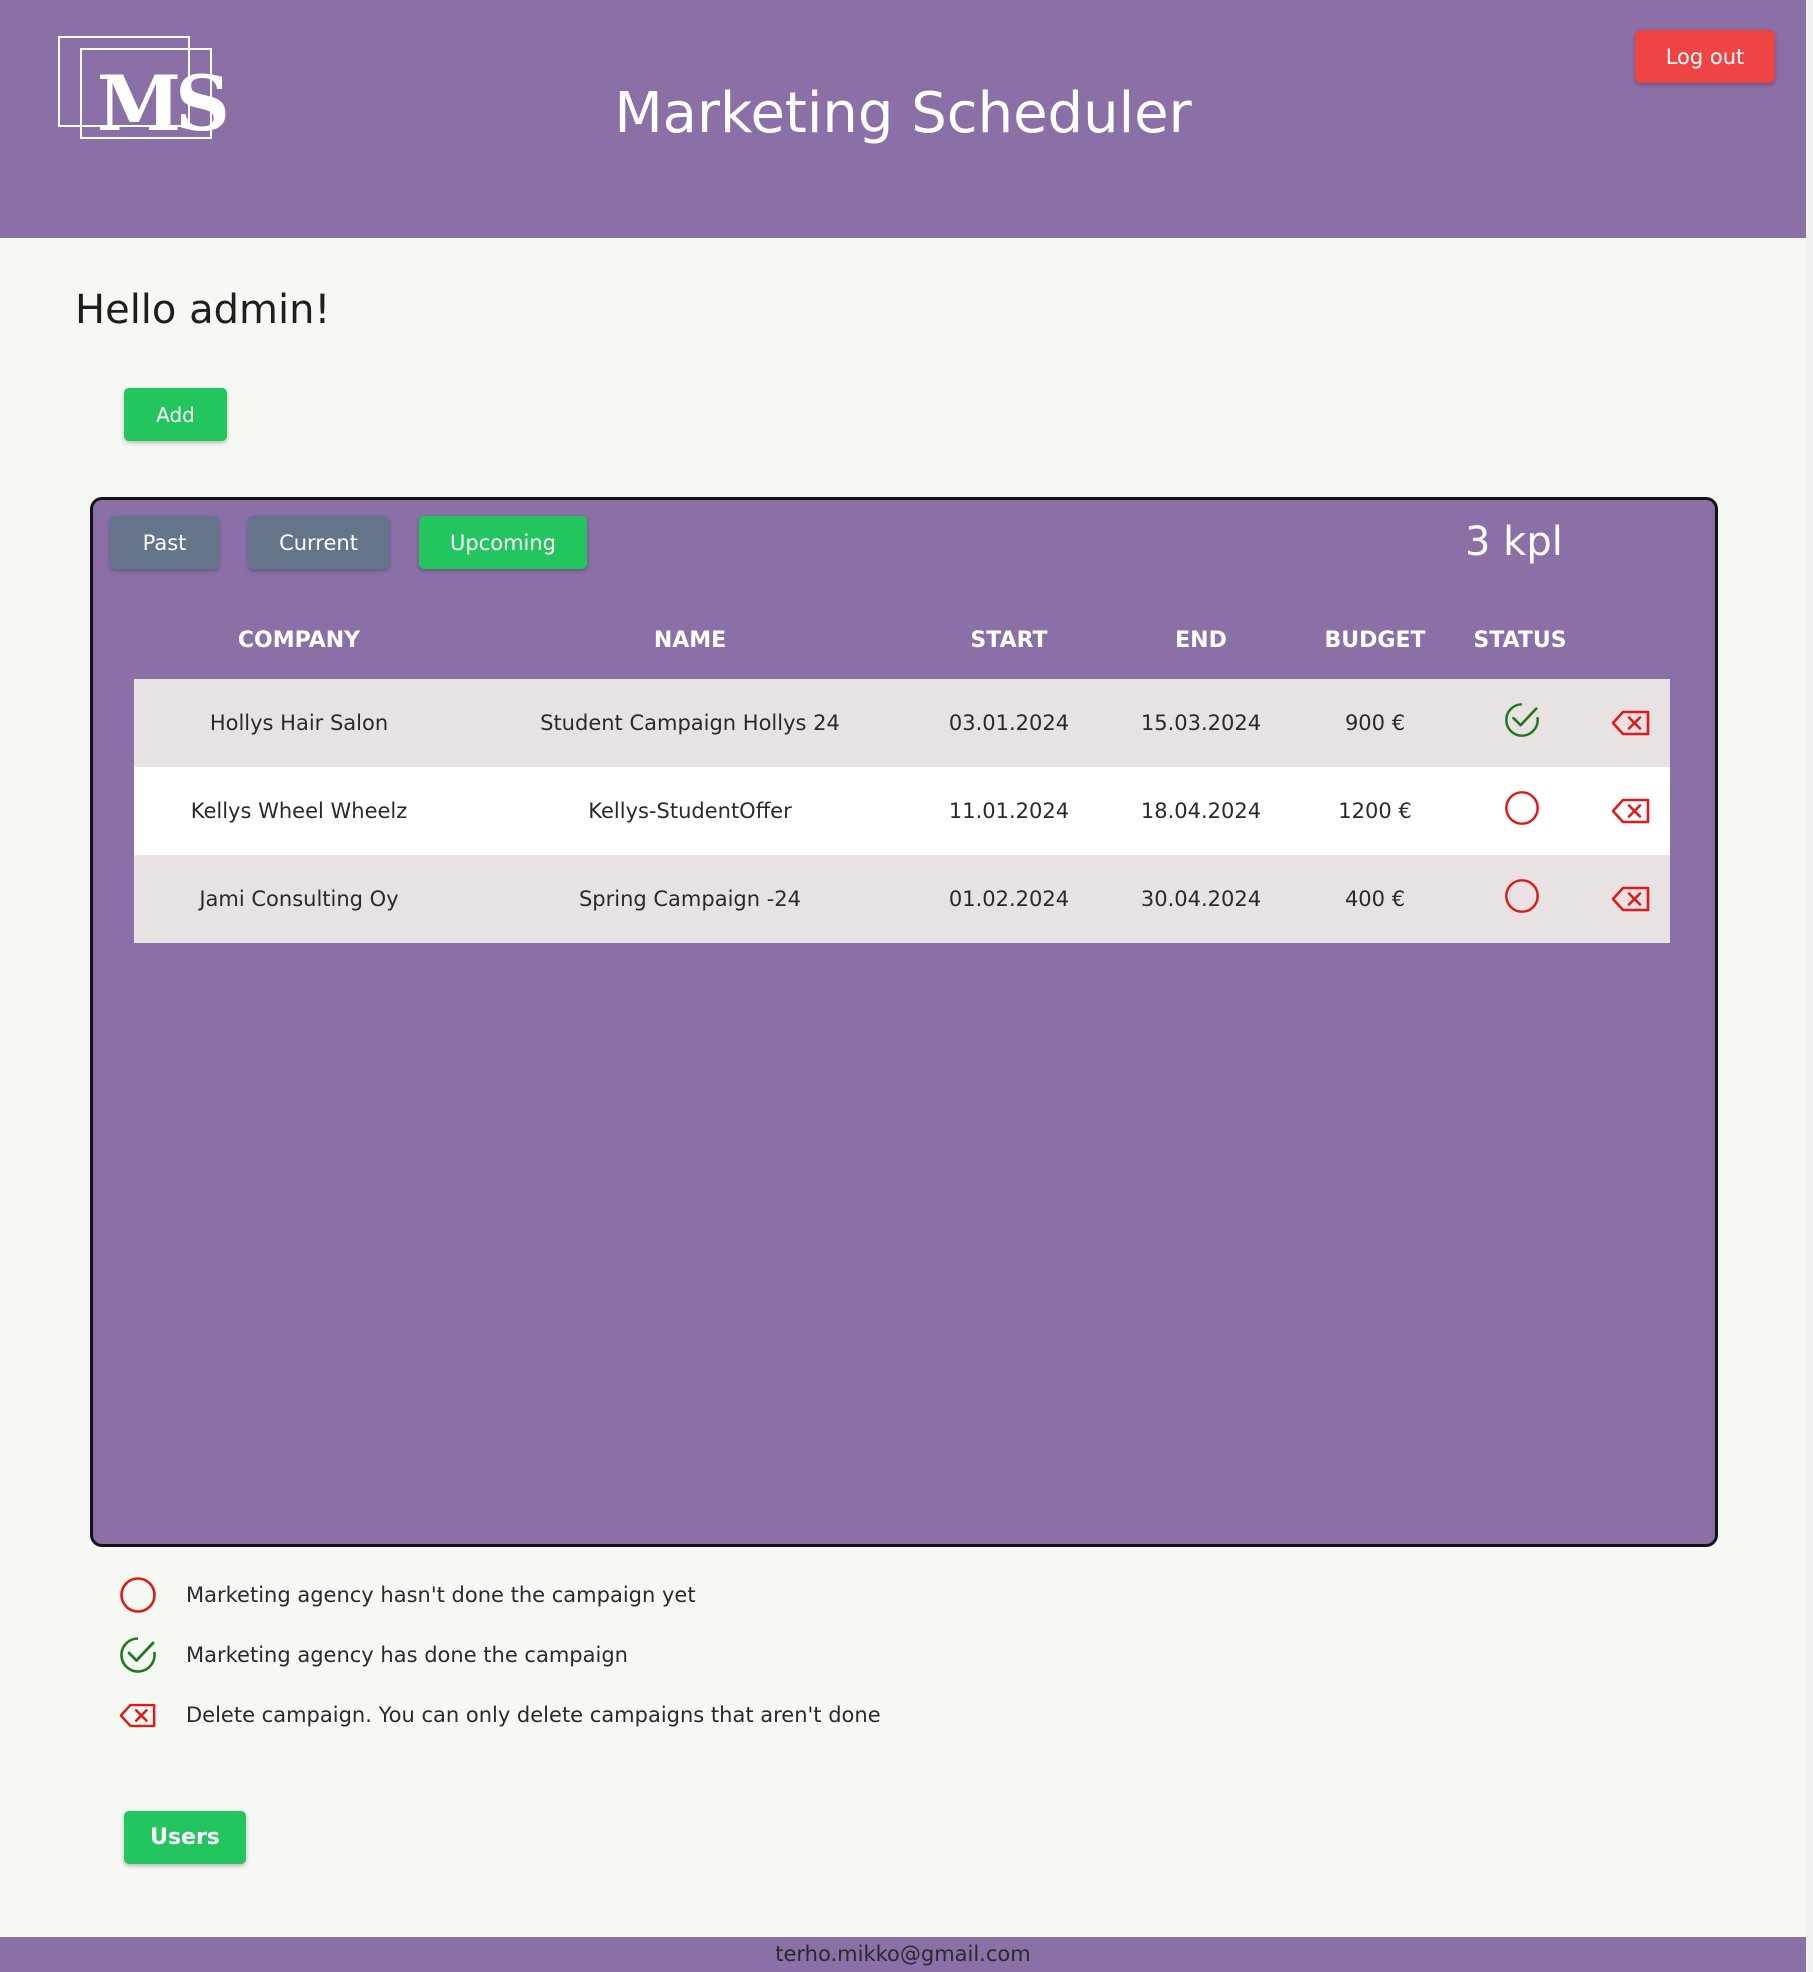 Image resolution: width=1813 pixels, height=1972 pixels. What do you see at coordinates (1009, 640) in the screenshot?
I see `column-header-start: START` at bounding box center [1009, 640].